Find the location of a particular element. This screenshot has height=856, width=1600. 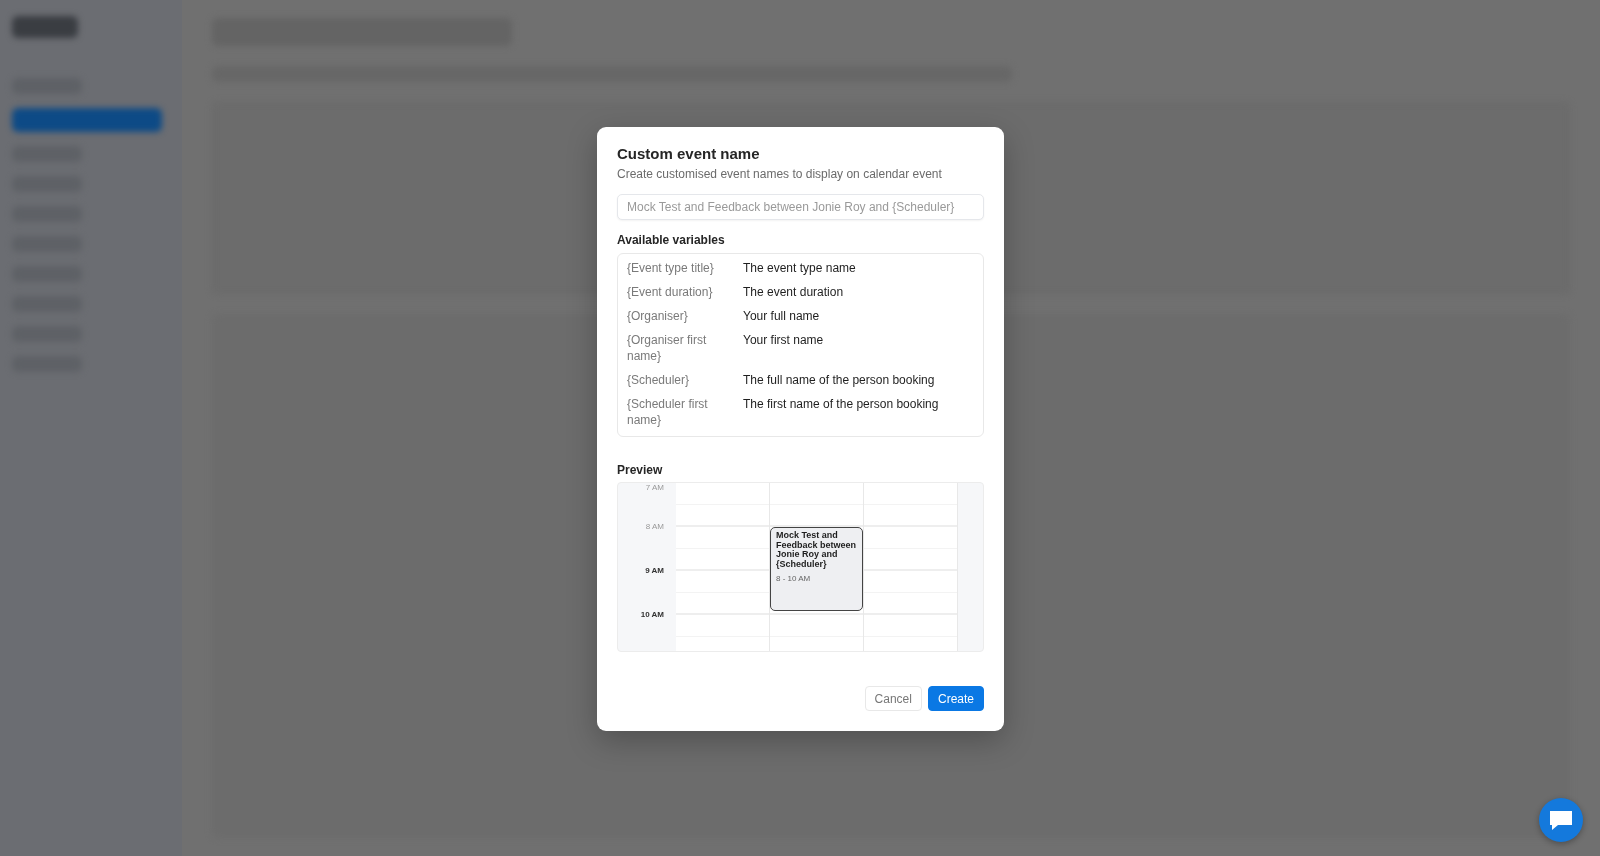

dialog-title: Custom event name is located at coordinates (689, 153).